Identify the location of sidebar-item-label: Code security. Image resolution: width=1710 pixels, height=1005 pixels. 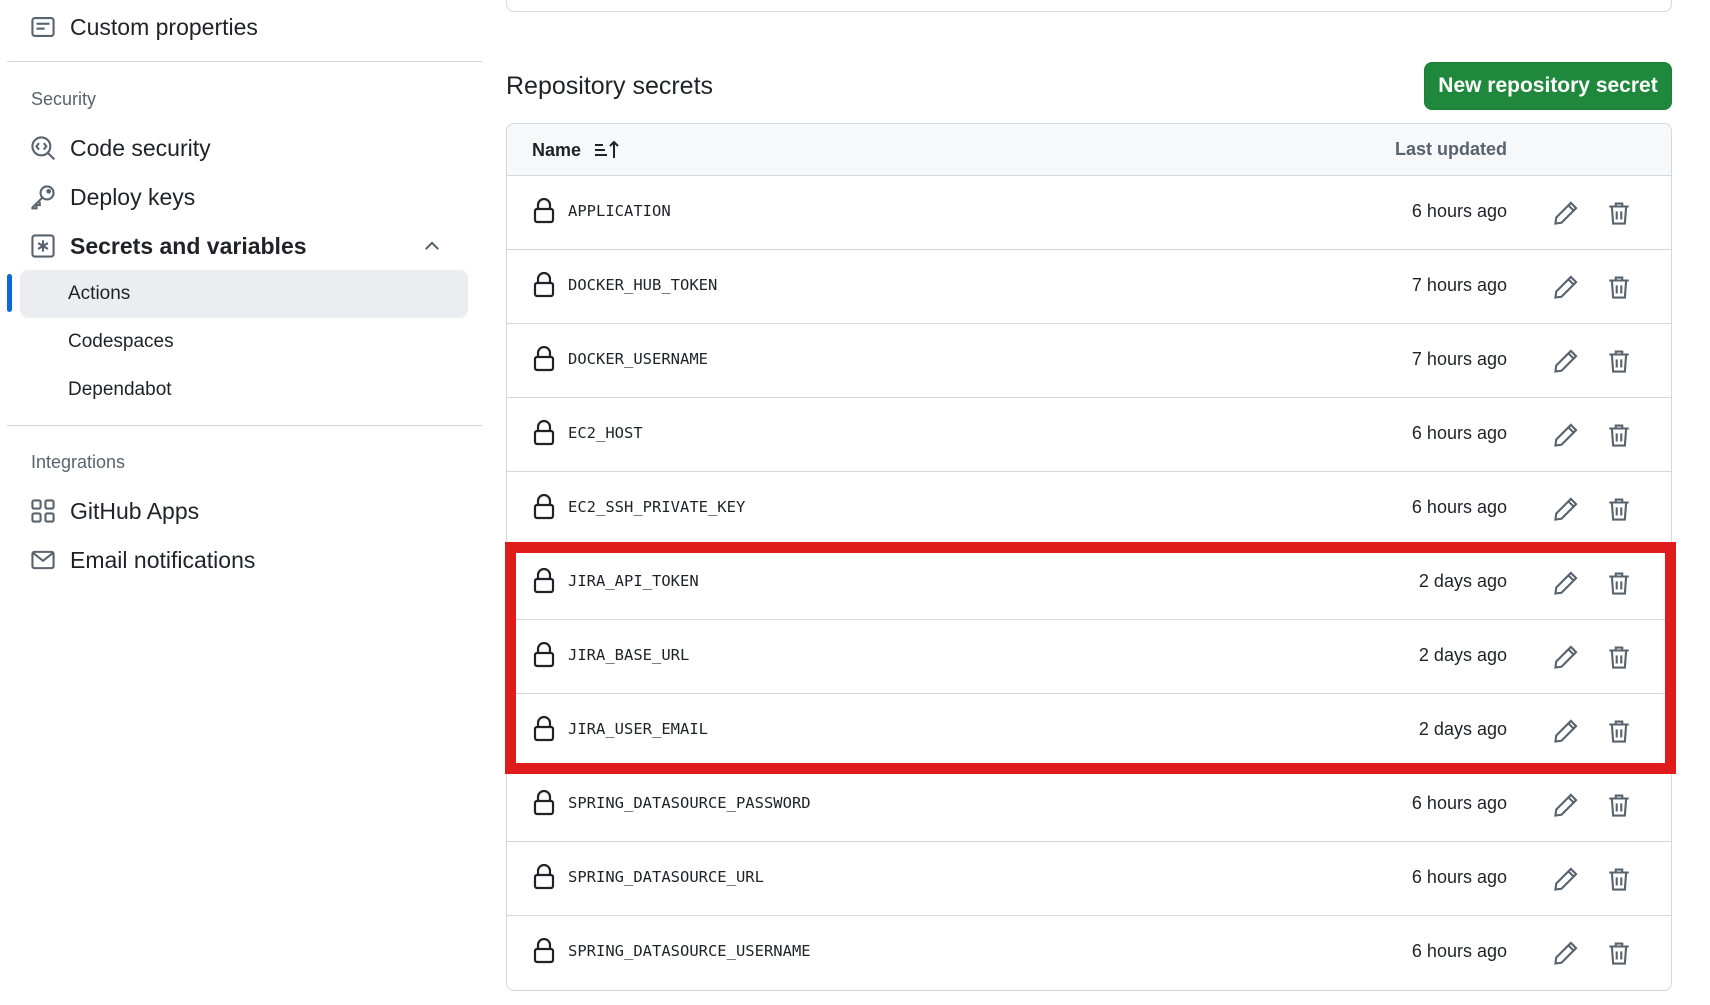
(140, 147).